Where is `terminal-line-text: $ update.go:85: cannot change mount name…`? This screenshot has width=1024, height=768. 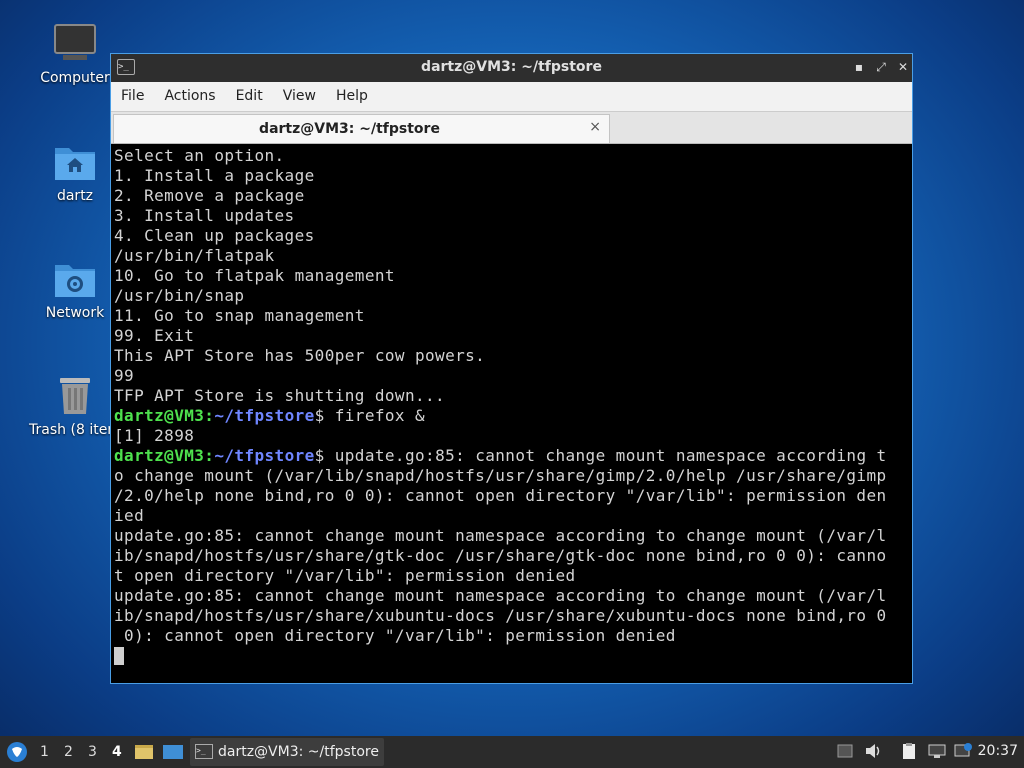 terminal-line-text: $ update.go:85: cannot change mount name… is located at coordinates (600, 455).